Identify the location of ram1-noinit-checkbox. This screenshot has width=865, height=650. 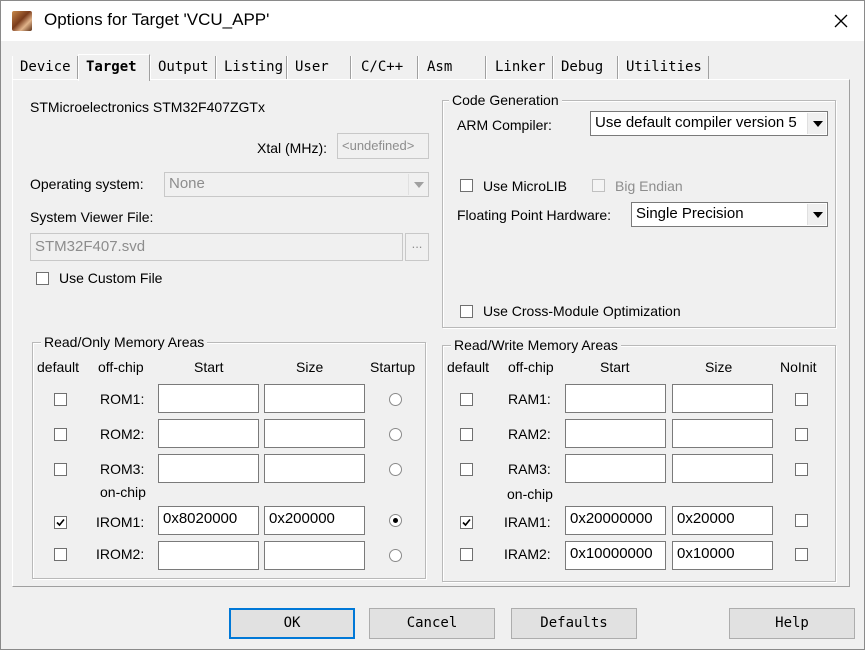
(801, 399).